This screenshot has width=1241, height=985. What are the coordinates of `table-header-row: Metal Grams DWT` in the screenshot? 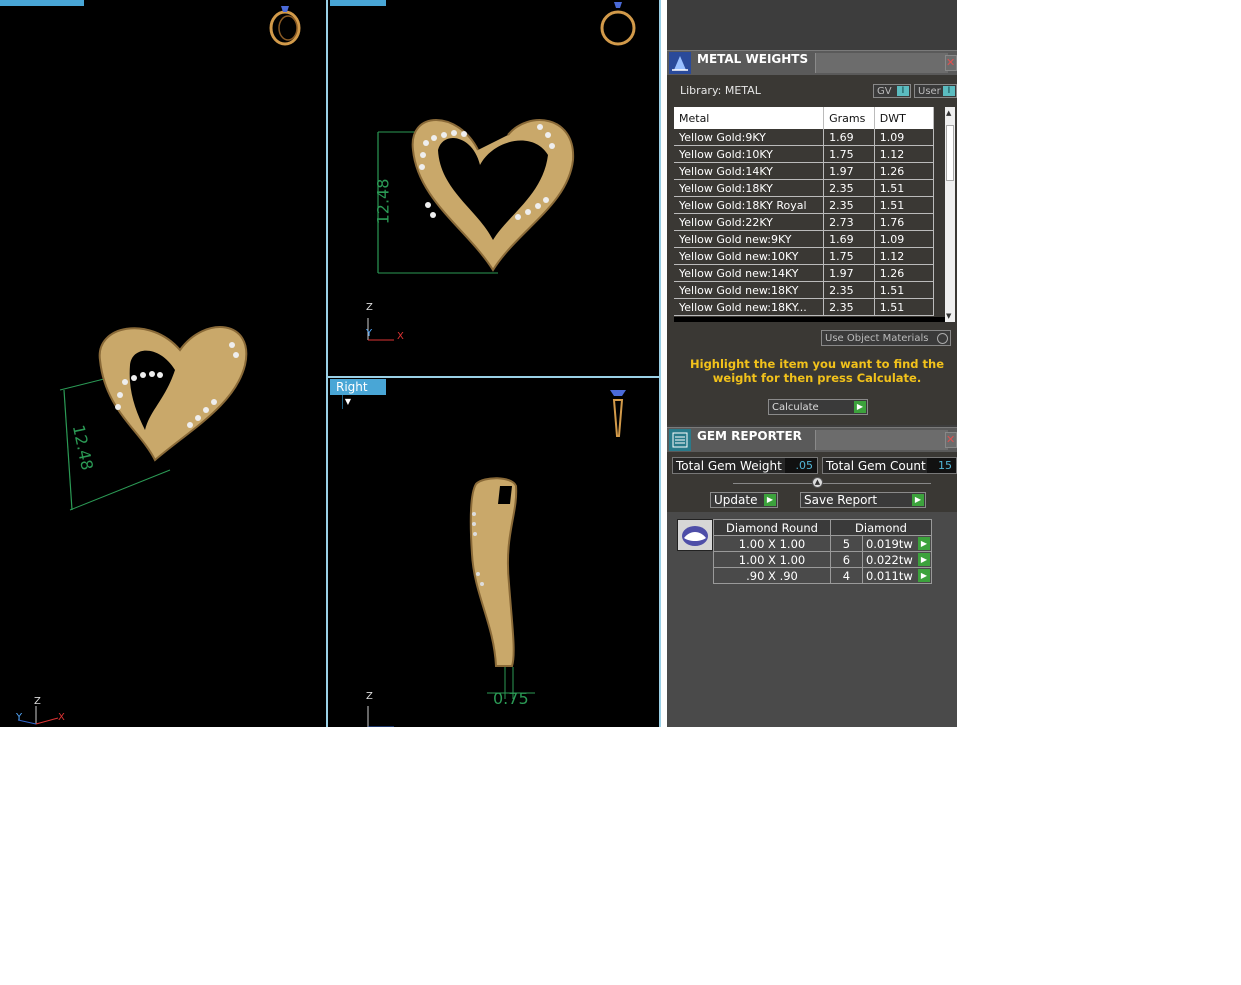 It's located at (804, 118).